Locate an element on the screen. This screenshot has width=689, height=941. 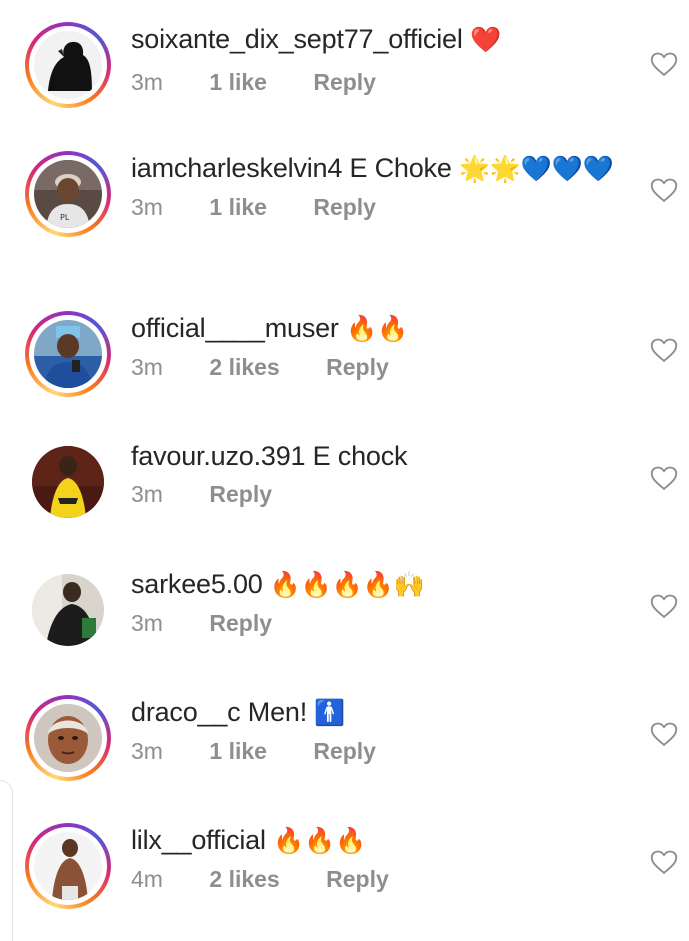
avatar-person-yellow-dress-icon is located at coordinates (68, 482).